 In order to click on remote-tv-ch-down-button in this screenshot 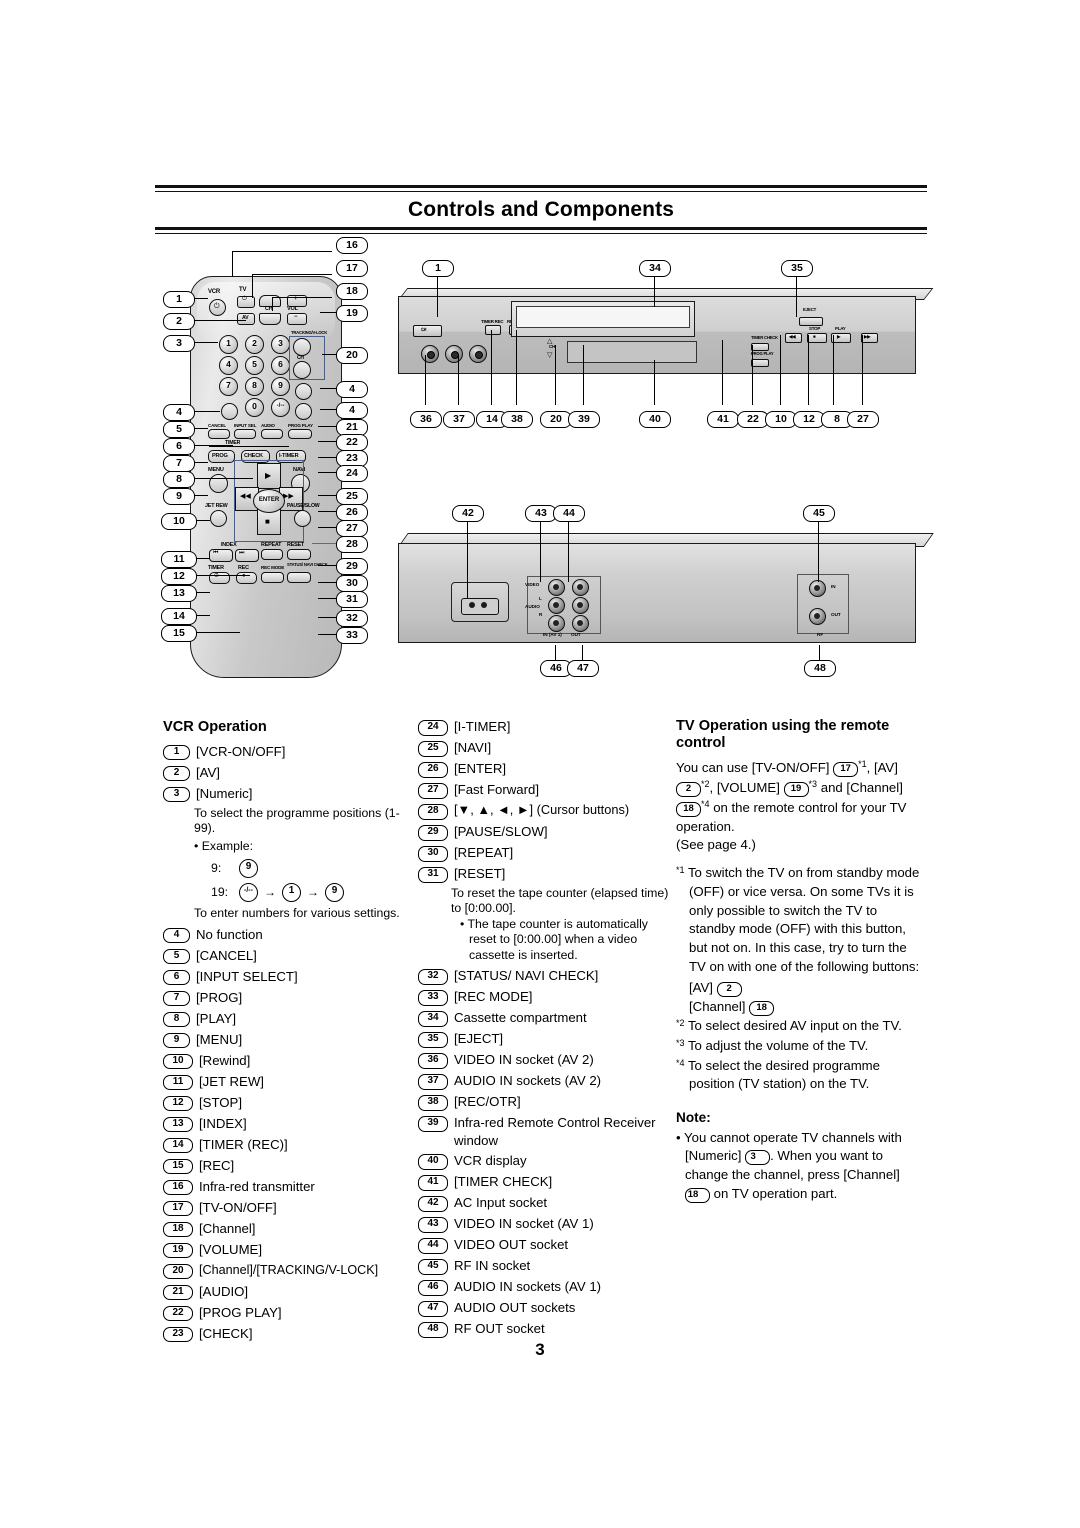, I will do `click(270, 319)`.